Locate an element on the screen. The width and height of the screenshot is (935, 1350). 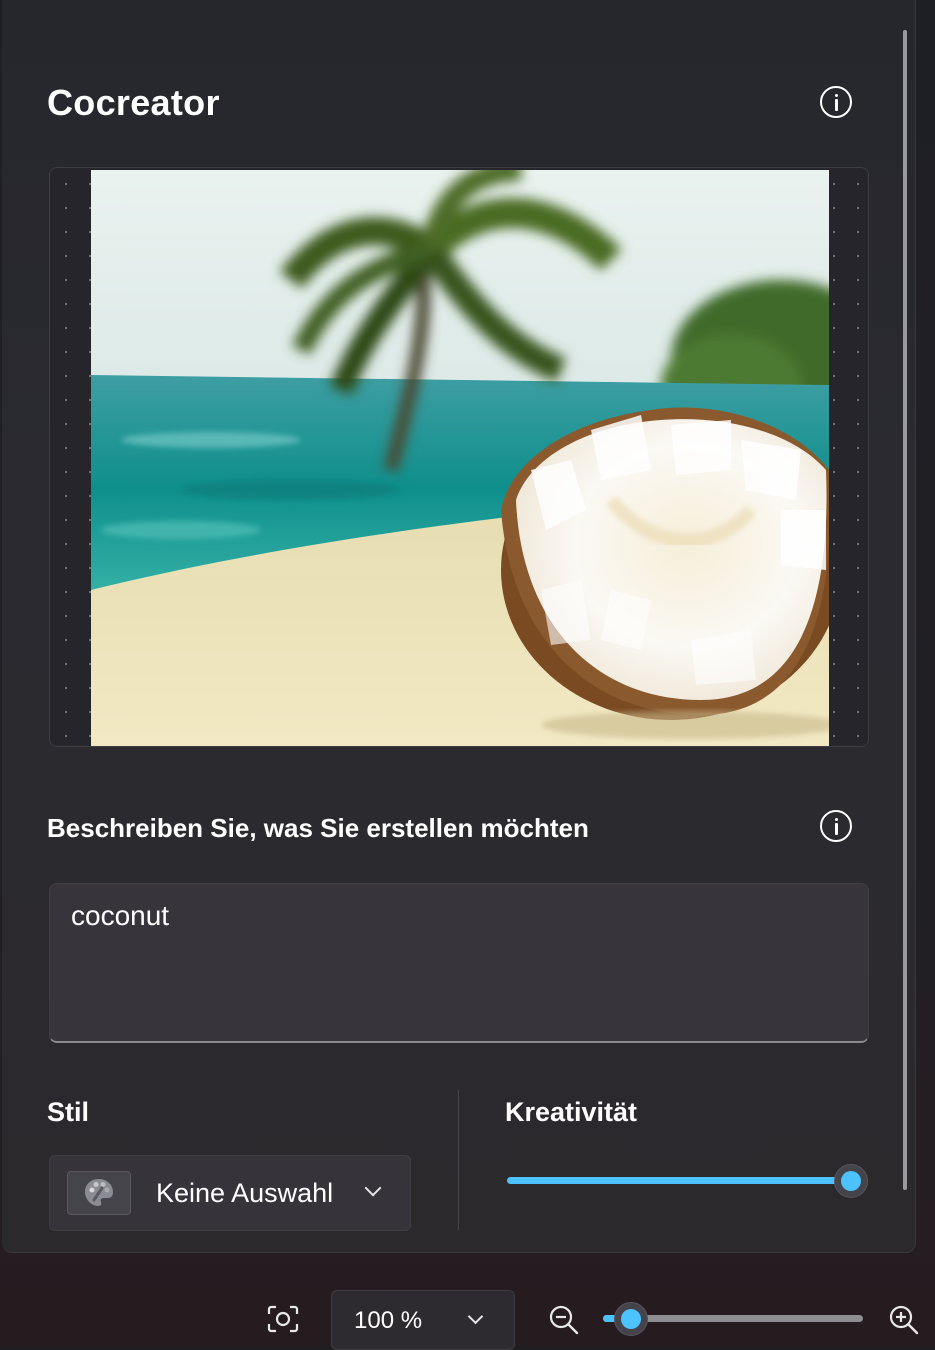
style-dropdown: Keine Auswahl is located at coordinates (230, 1193).